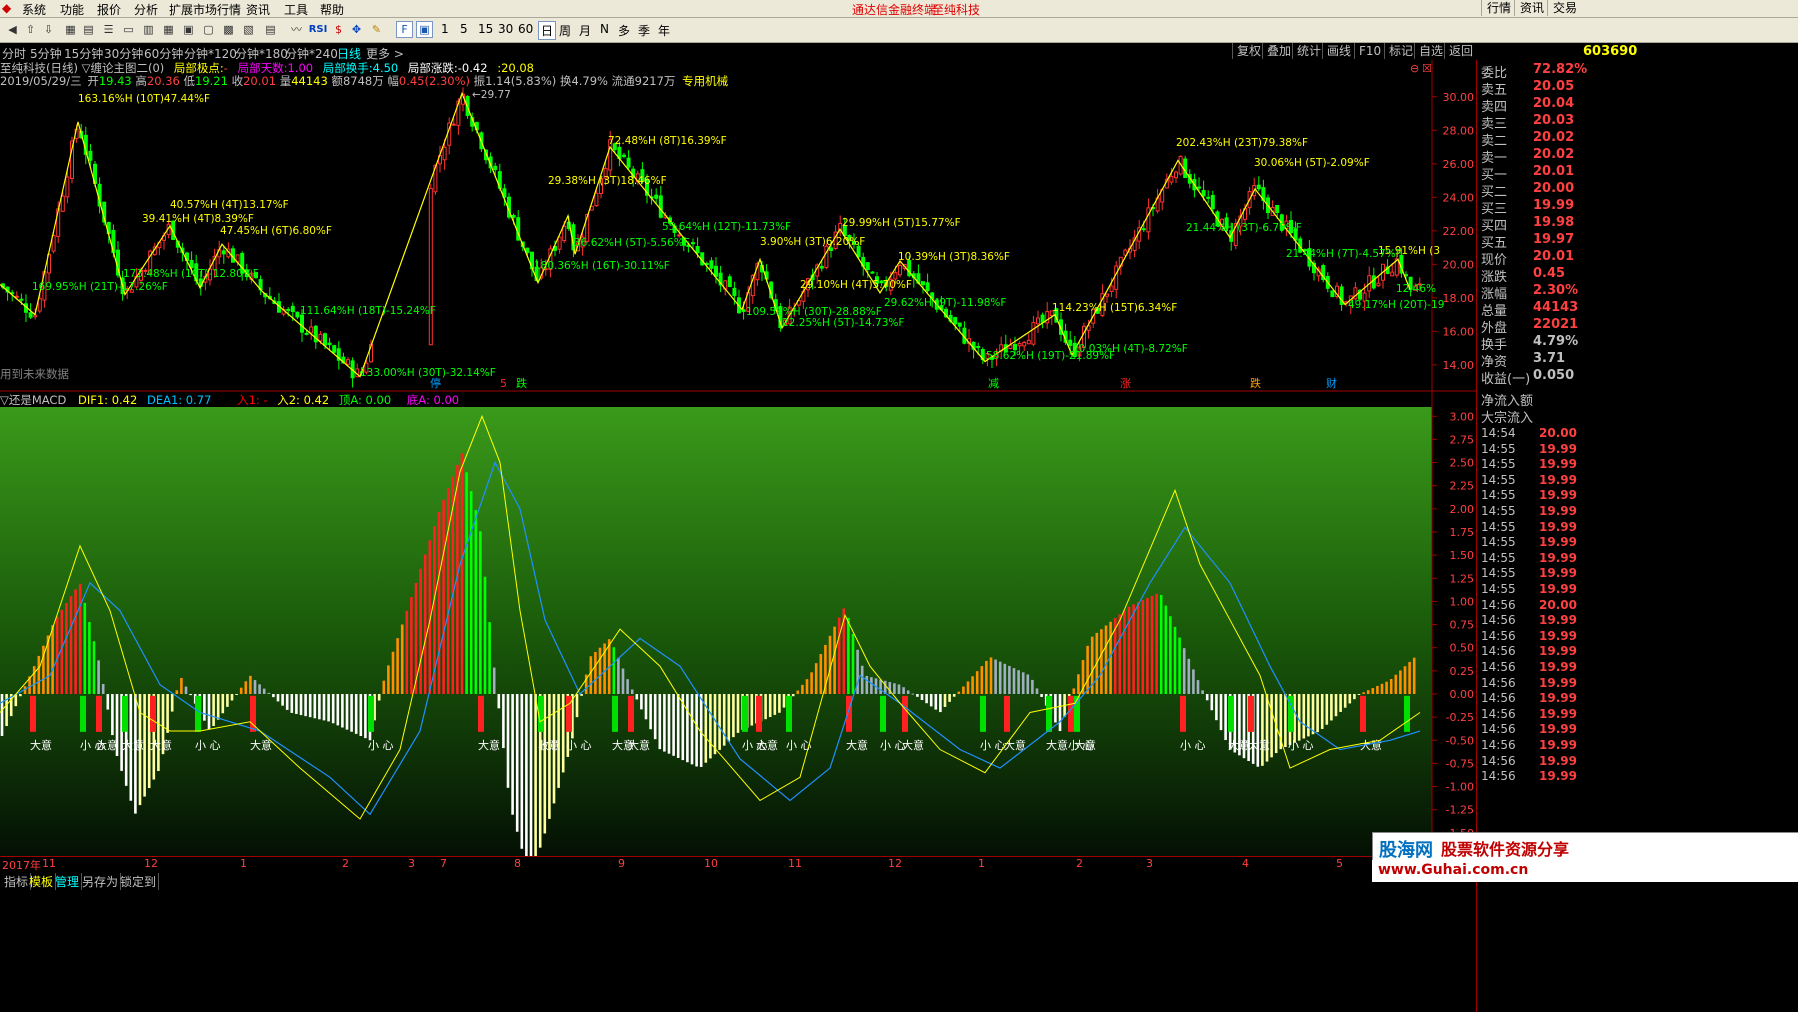 The image size is (1798, 1012). Describe the element at coordinates (128, 29) in the screenshot. I see `window-icon: ▭` at that location.